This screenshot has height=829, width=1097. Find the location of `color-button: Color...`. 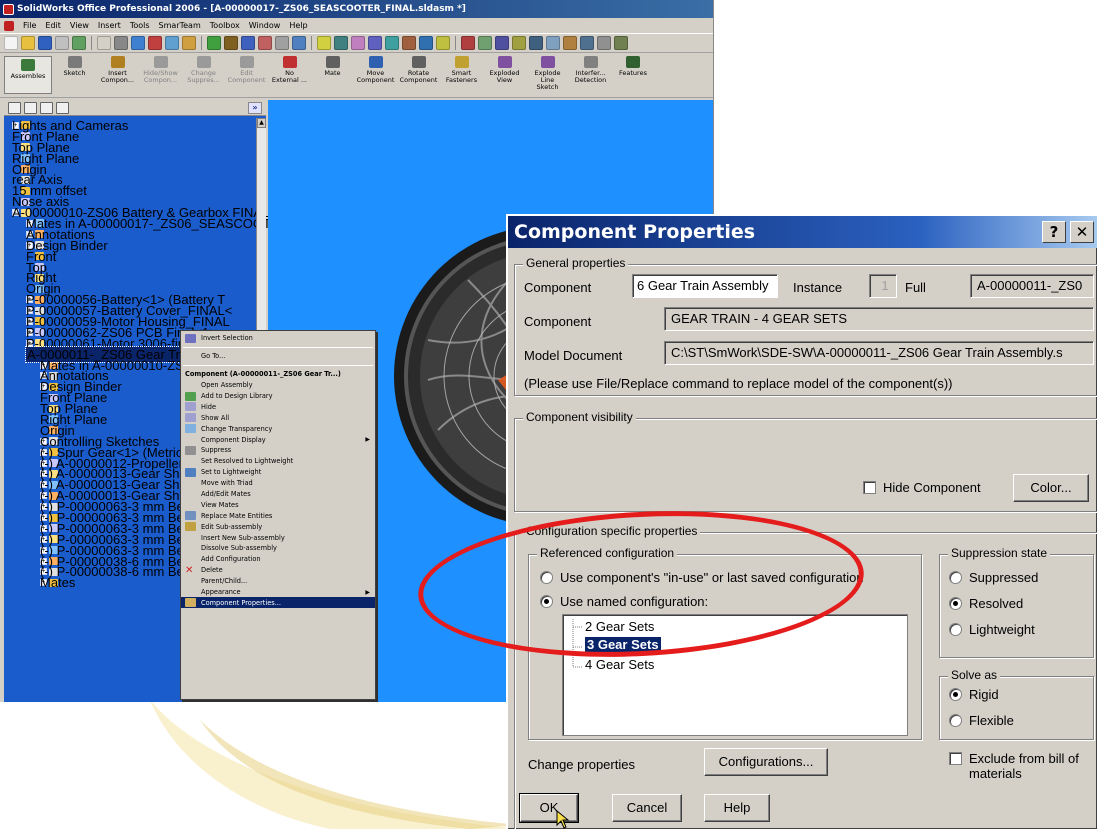

color-button: Color... is located at coordinates (1051, 488).